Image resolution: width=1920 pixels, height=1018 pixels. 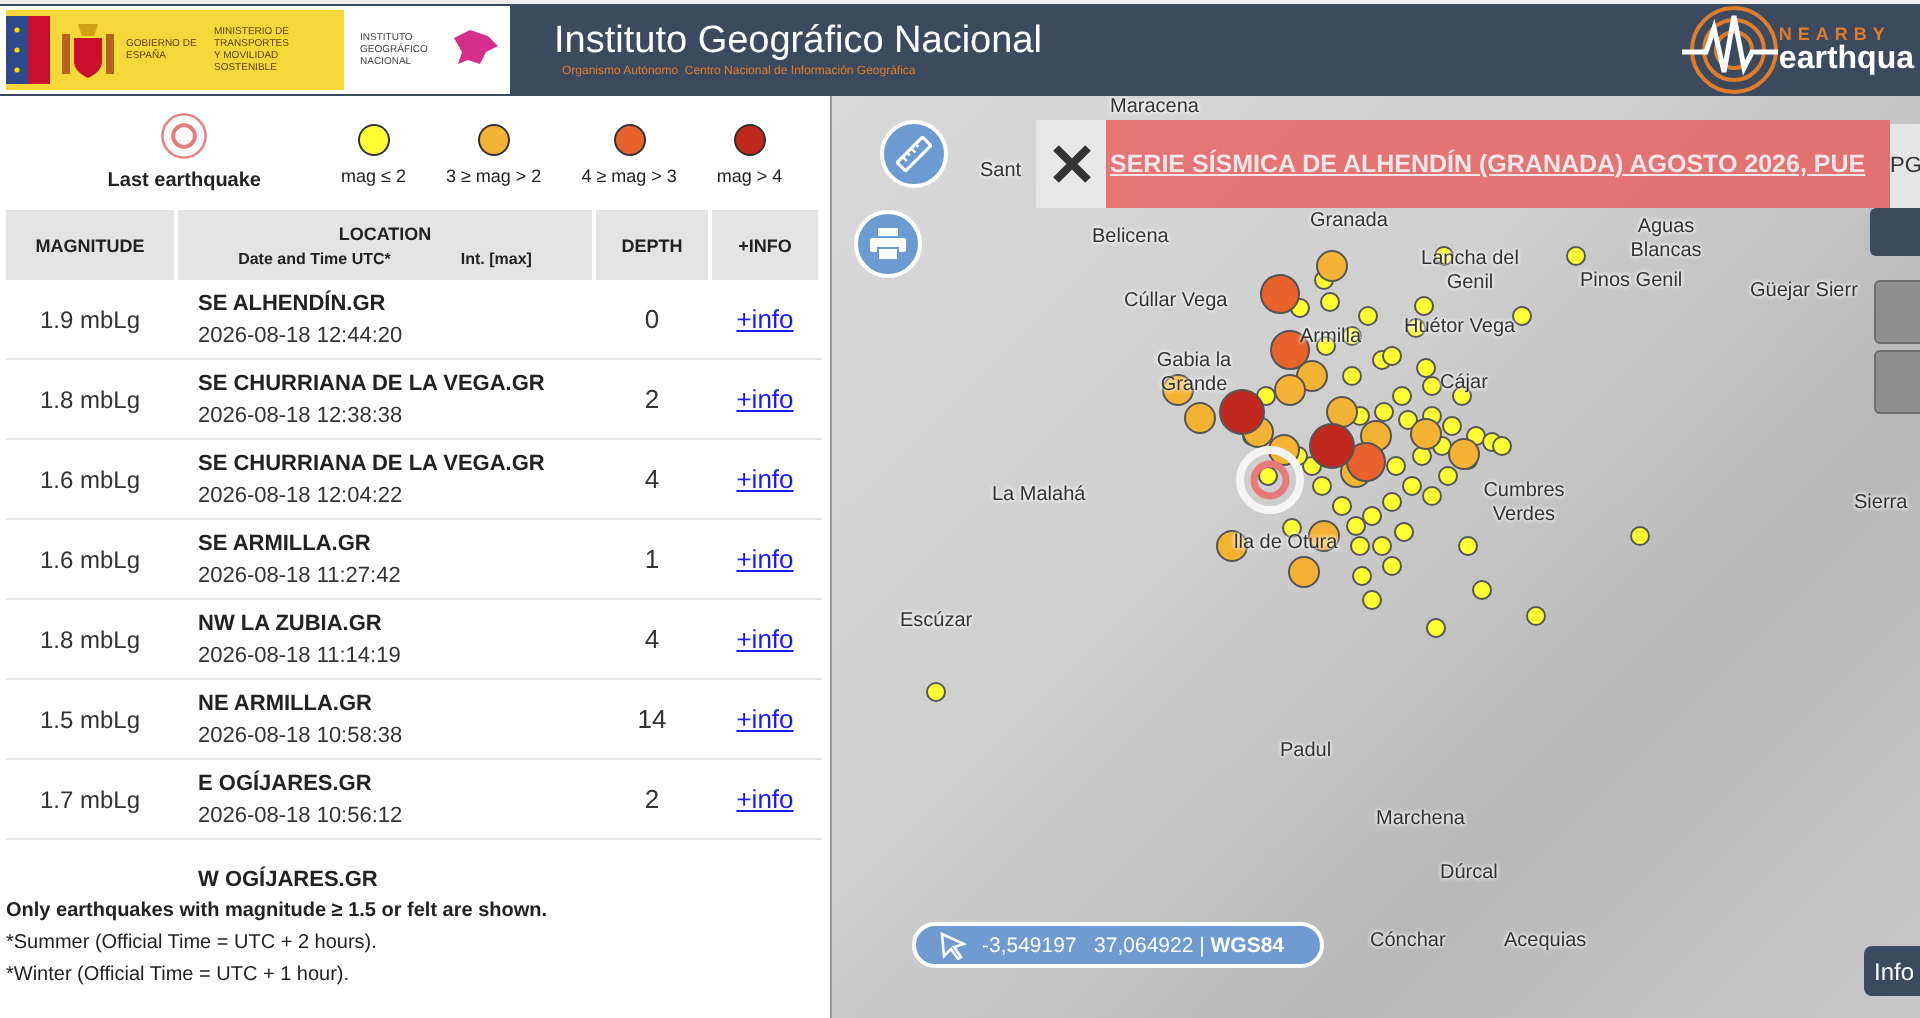 I want to click on place-label: Escúzar, so click(x=936, y=621).